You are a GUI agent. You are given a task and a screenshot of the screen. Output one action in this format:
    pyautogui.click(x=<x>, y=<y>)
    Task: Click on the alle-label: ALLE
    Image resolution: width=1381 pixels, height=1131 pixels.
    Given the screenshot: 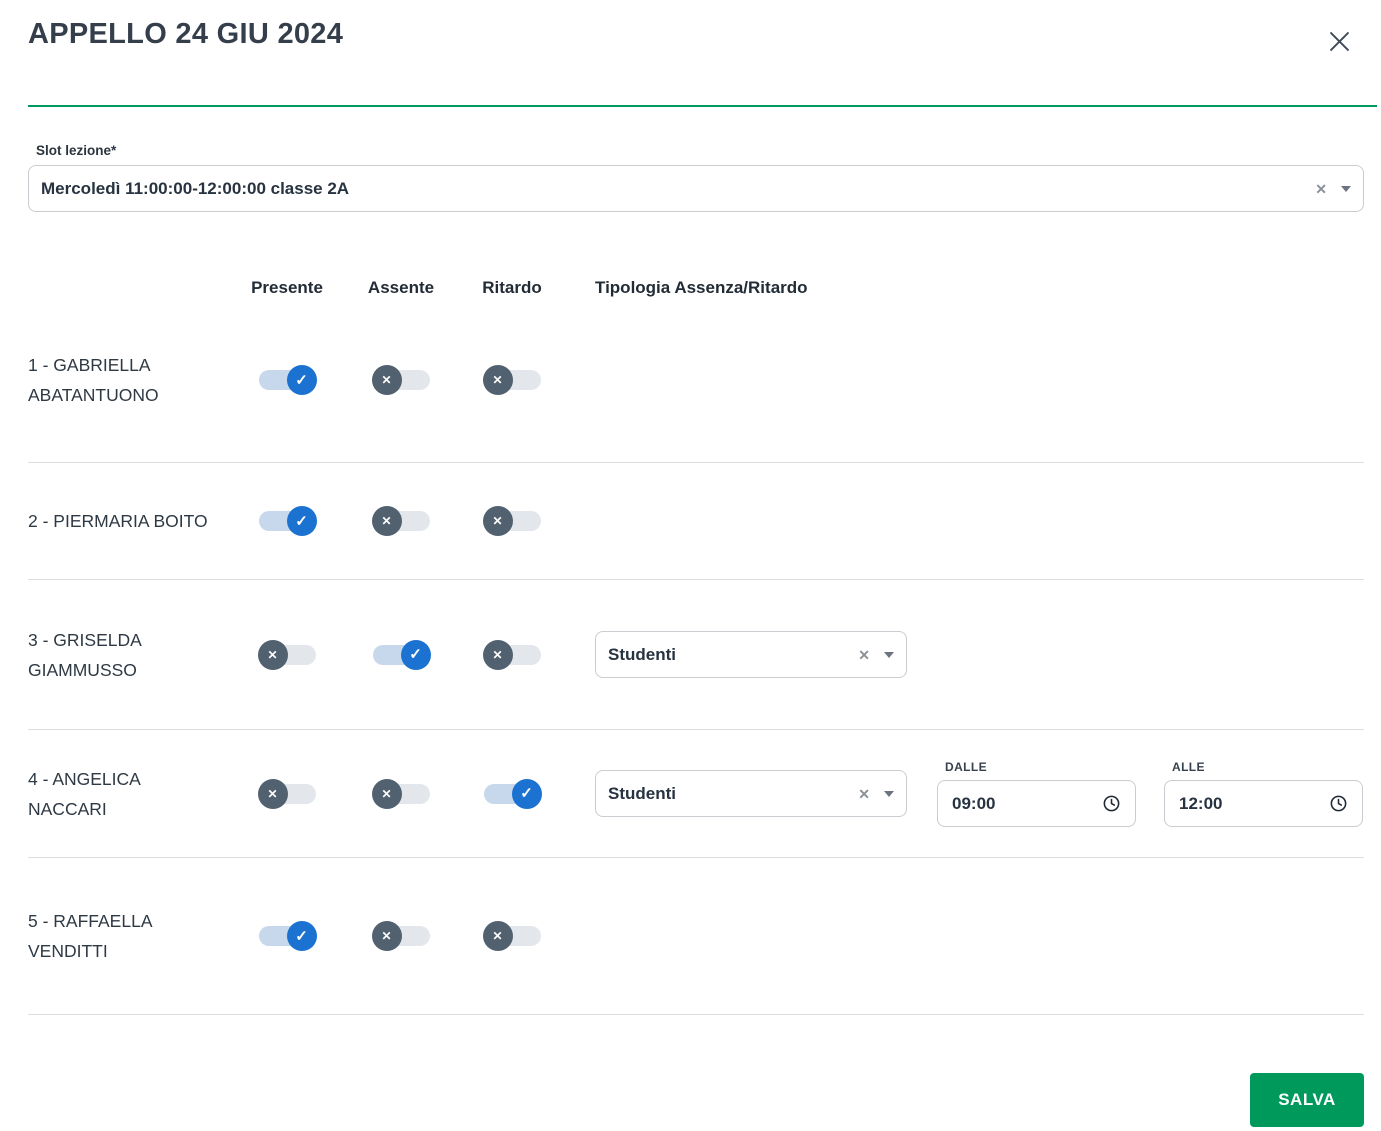 What is the action you would take?
    pyautogui.click(x=1188, y=767)
    